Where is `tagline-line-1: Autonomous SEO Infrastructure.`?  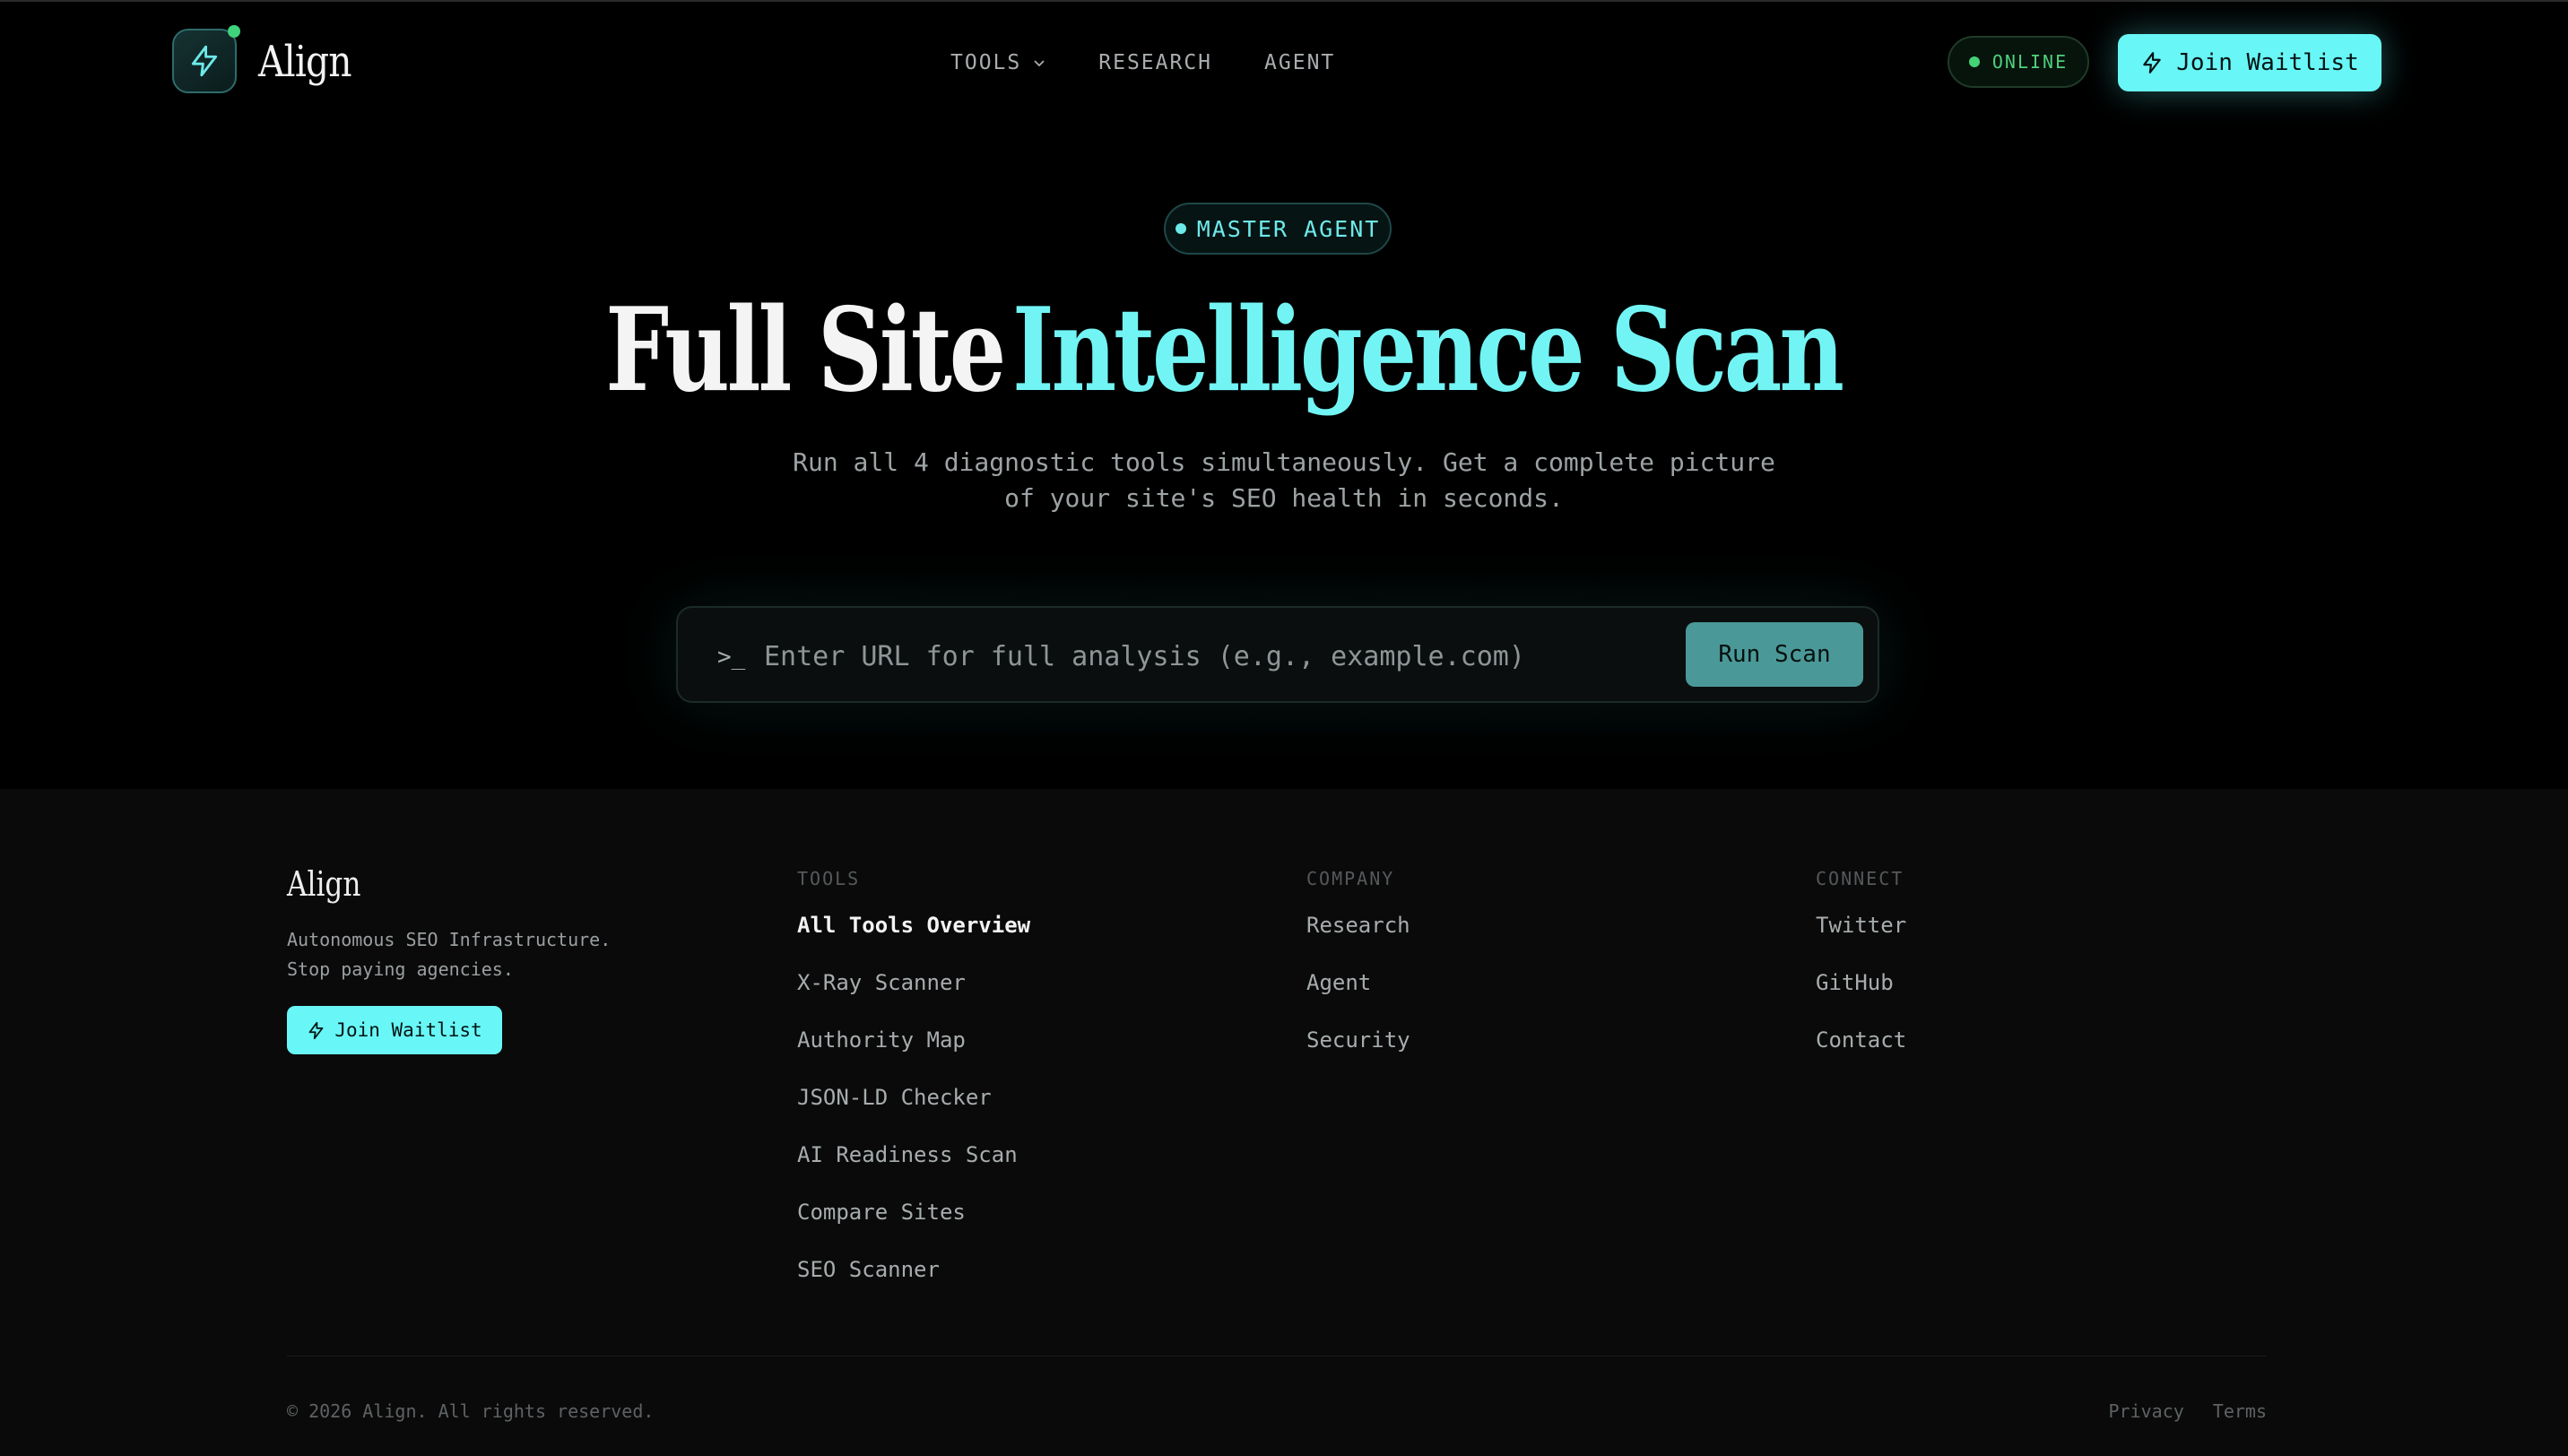
tagline-line-1: Autonomous SEO Infrastructure. is located at coordinates (449, 939).